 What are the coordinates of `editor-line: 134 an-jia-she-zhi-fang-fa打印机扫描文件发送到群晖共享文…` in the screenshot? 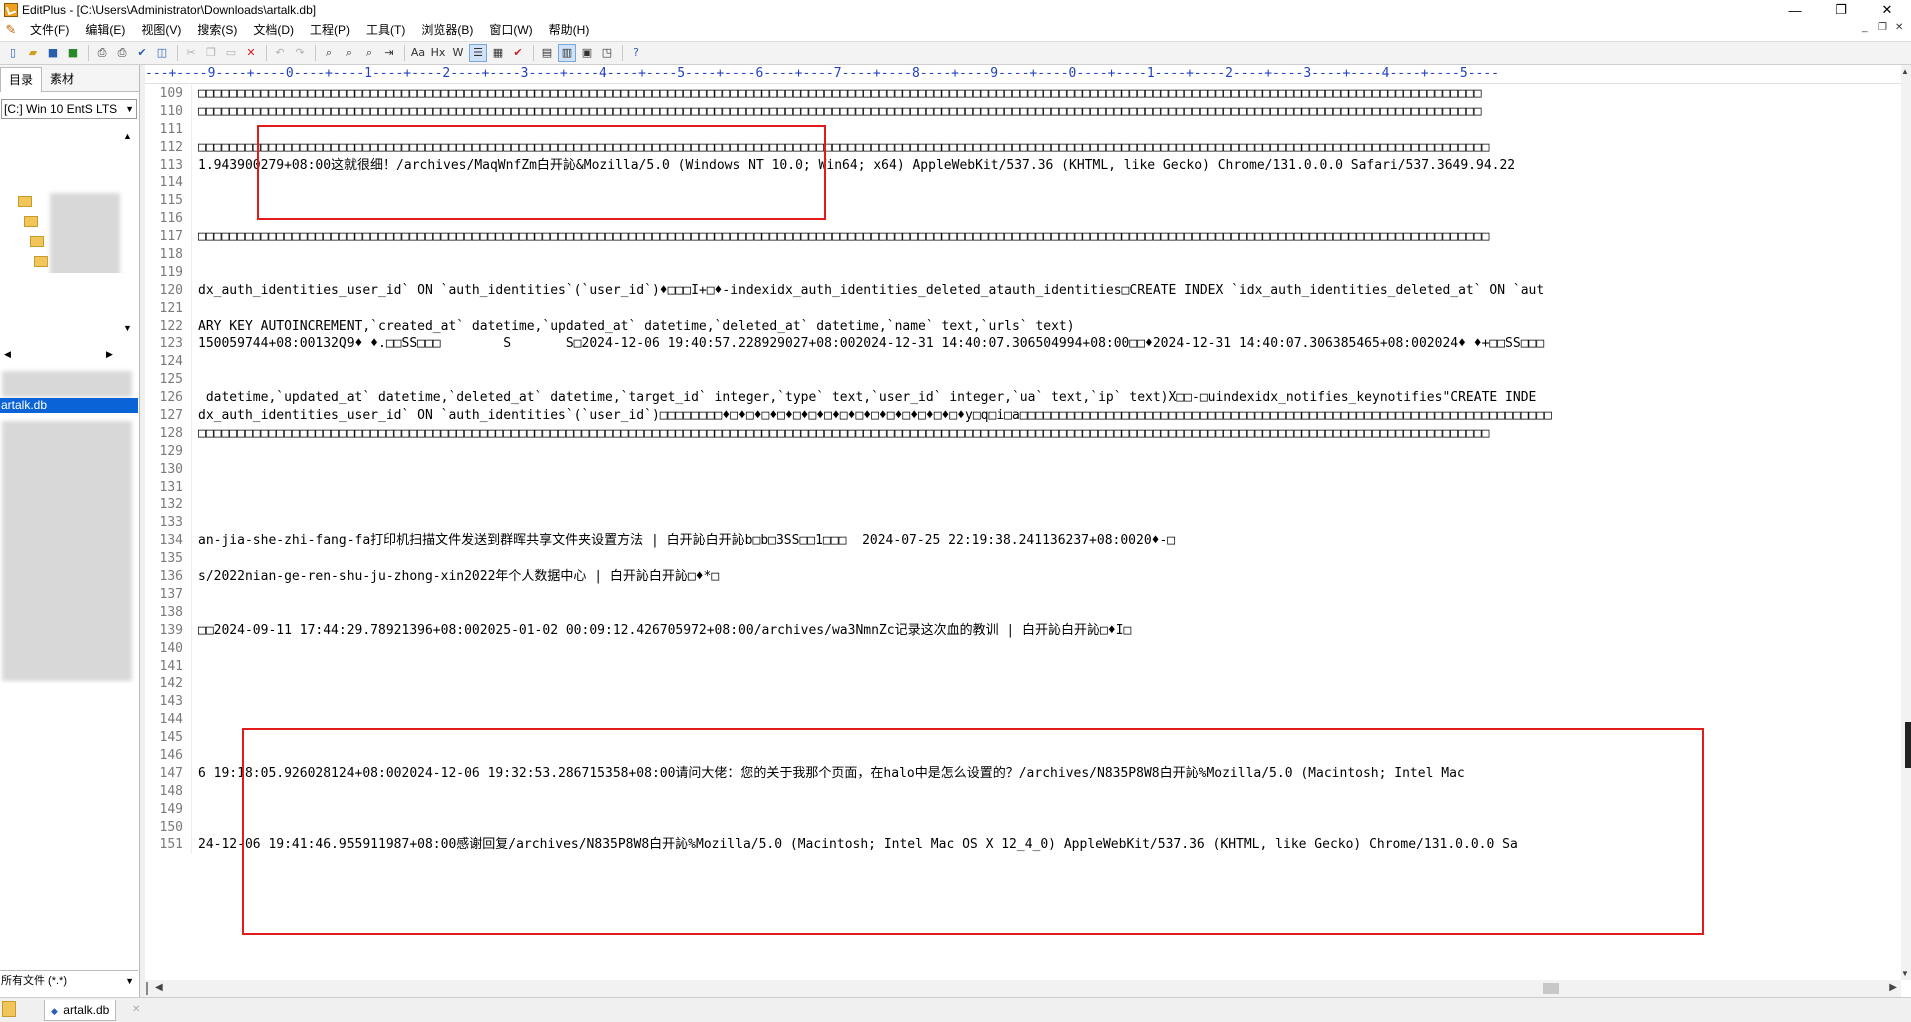 It's located at (1023, 541).